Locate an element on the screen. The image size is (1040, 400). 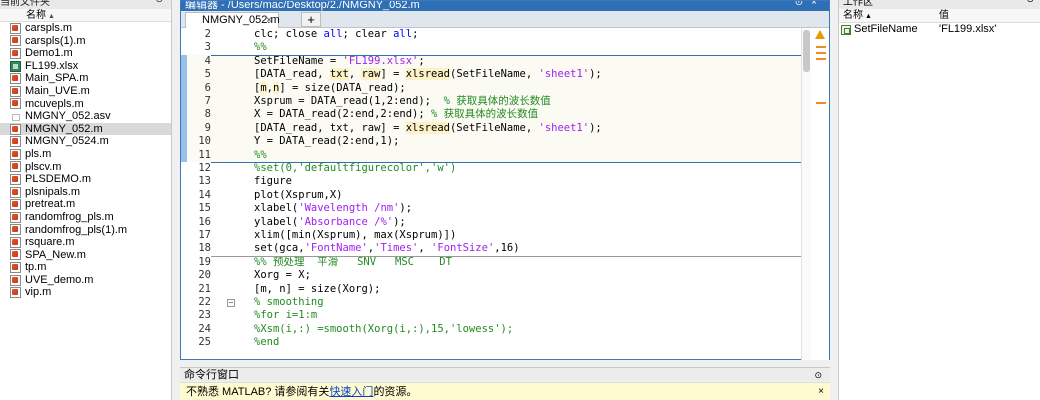
file-item: randomfrog_pls(1).m is located at coordinates (85, 230).